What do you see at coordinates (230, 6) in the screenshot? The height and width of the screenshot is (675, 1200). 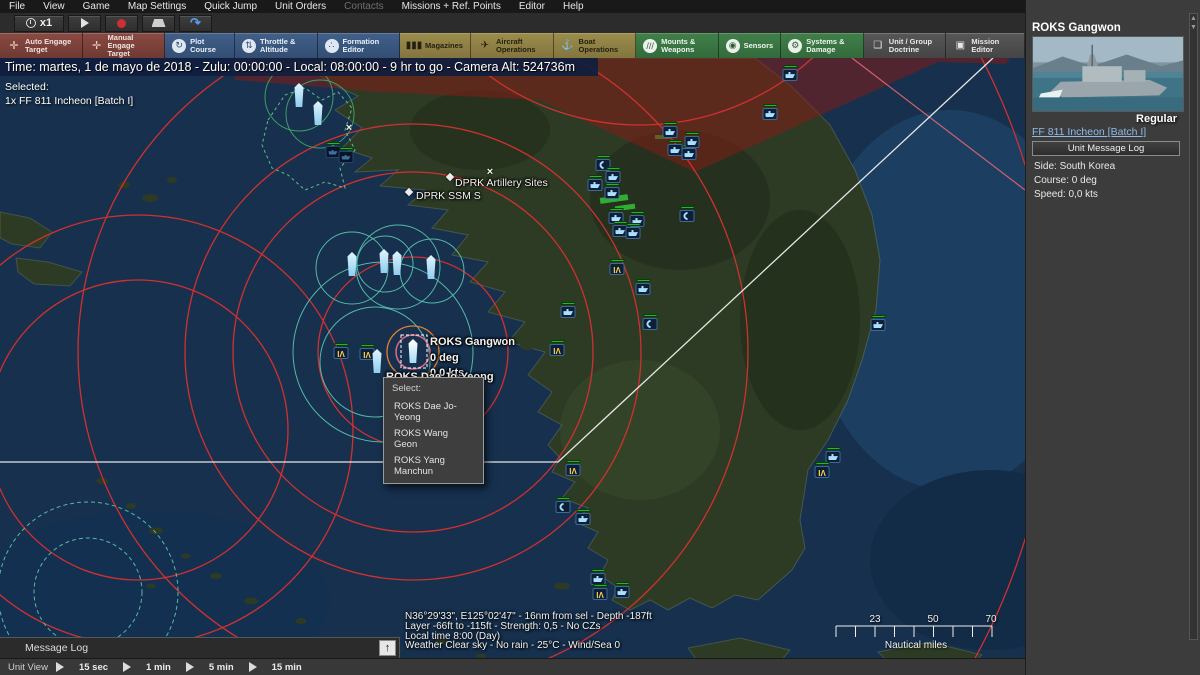 I see `menu-item: Quick Jump` at bounding box center [230, 6].